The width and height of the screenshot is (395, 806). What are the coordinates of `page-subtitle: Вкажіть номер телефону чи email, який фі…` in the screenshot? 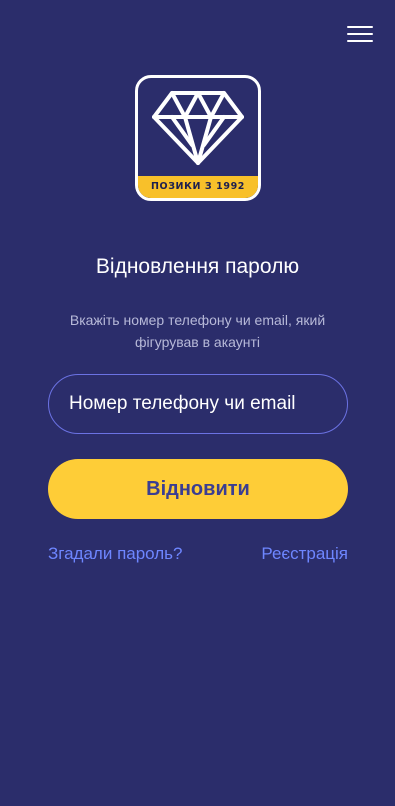 It's located at (197, 331).